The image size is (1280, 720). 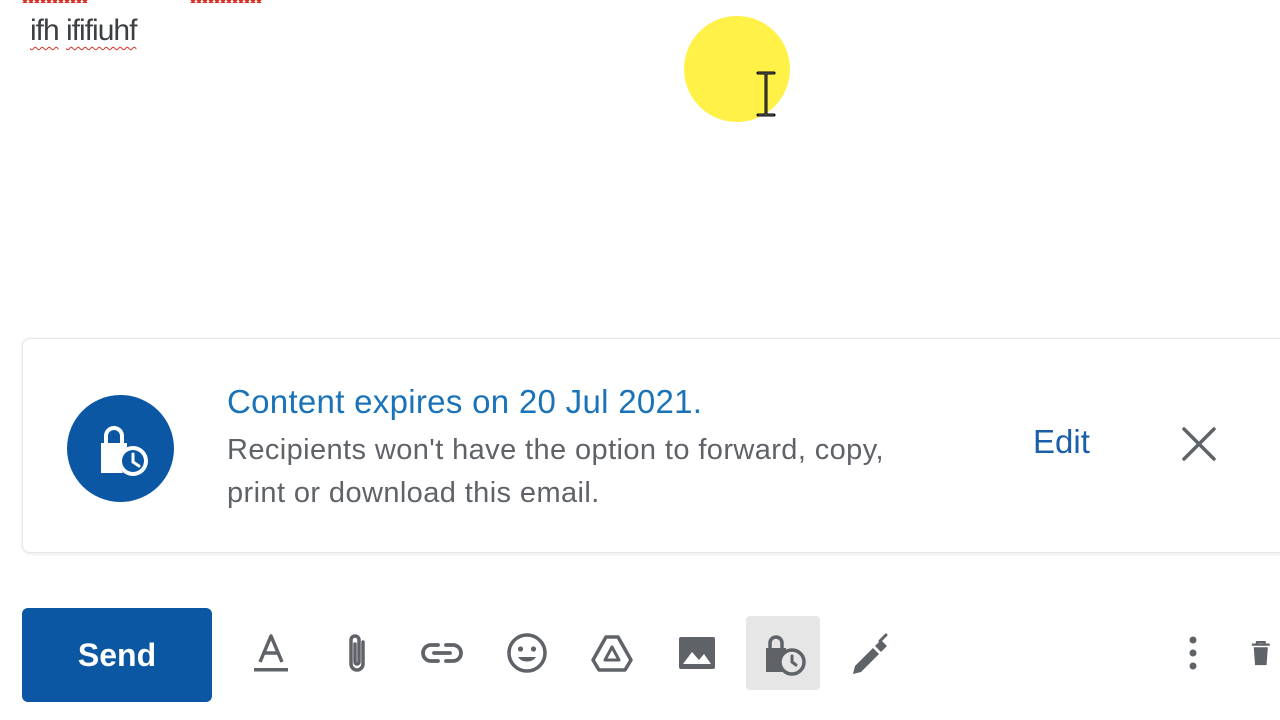 I want to click on emoji-icon, so click(x=527, y=653).